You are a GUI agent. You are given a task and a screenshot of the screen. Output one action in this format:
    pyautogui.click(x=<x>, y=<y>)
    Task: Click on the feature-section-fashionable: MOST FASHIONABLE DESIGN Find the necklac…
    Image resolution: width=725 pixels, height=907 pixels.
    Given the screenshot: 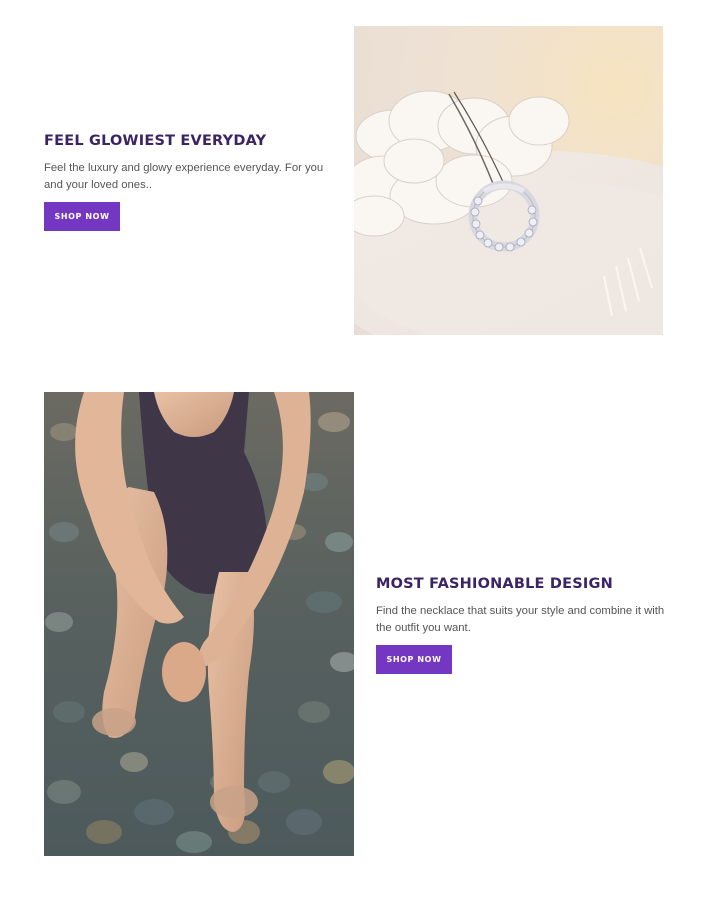 What is the action you would take?
    pyautogui.click(x=526, y=624)
    